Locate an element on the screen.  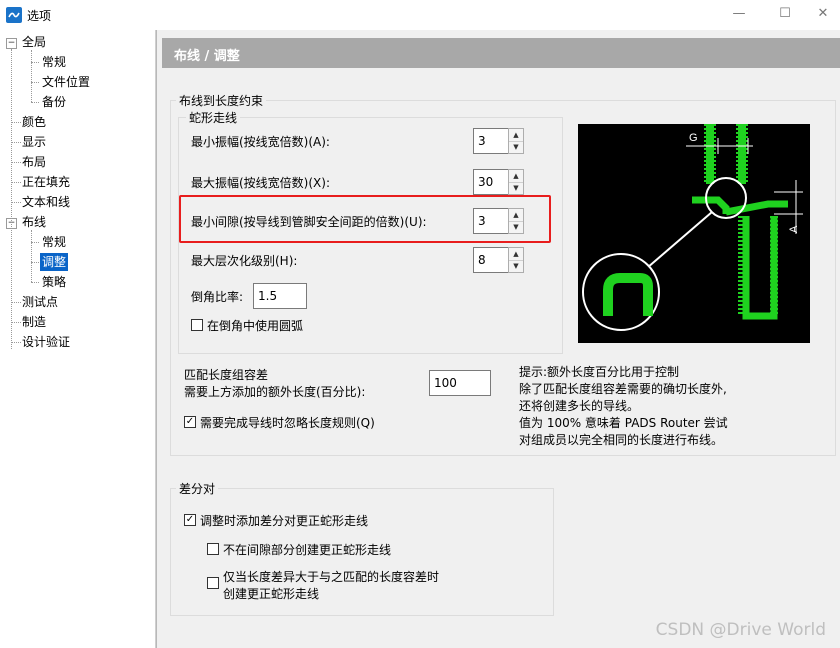
hint-line: 对组成员以完全相同的长度进行布线。 is located at coordinates (621, 440).